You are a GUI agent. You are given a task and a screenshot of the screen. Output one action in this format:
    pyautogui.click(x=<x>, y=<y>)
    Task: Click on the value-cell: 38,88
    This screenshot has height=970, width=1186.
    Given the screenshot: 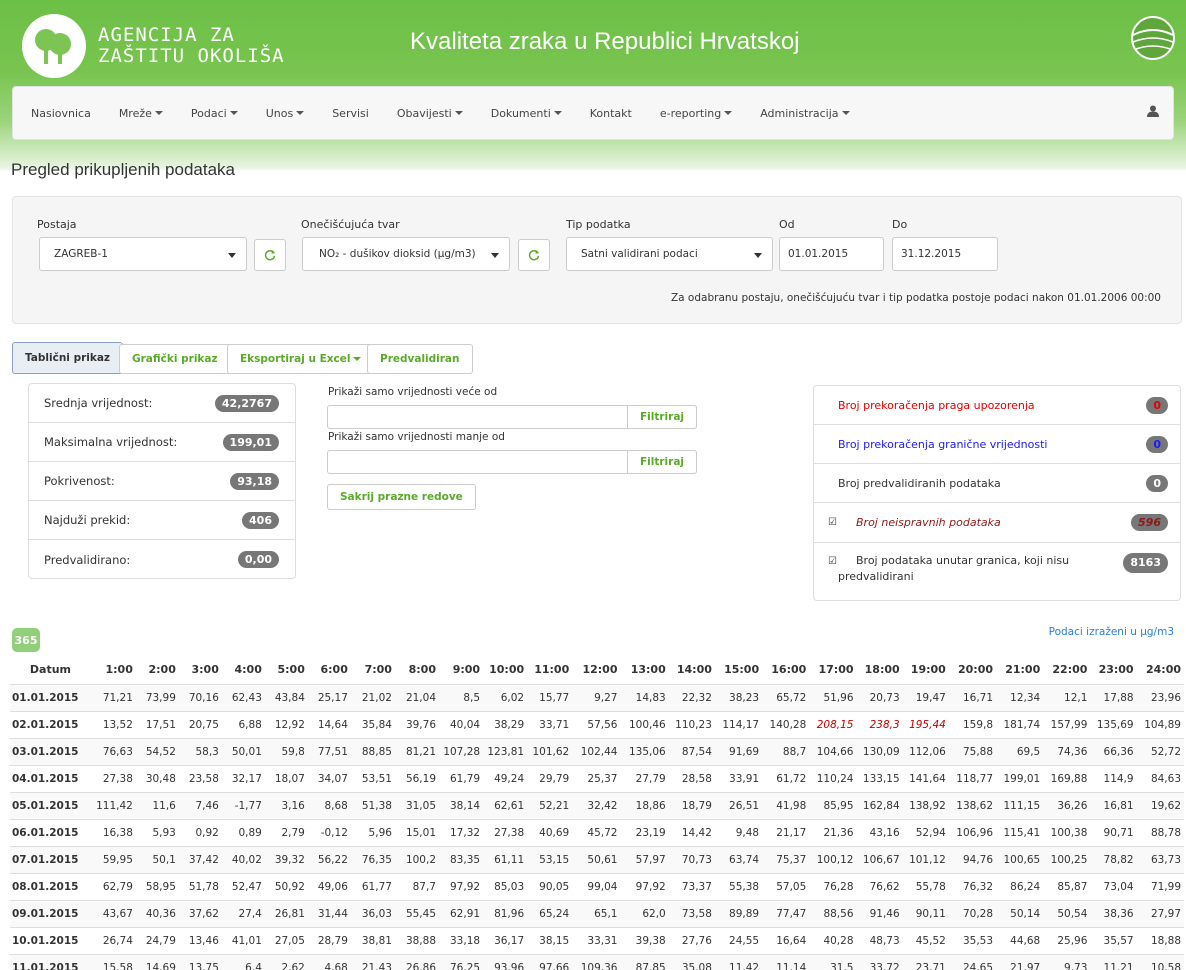 What is the action you would take?
    pyautogui.click(x=416, y=940)
    